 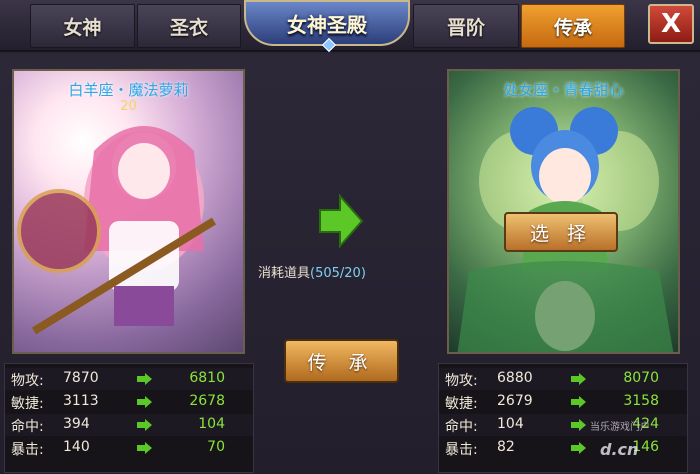 I want to click on stat-row-attack: 物攻: 7870 6810, so click(x=129, y=379).